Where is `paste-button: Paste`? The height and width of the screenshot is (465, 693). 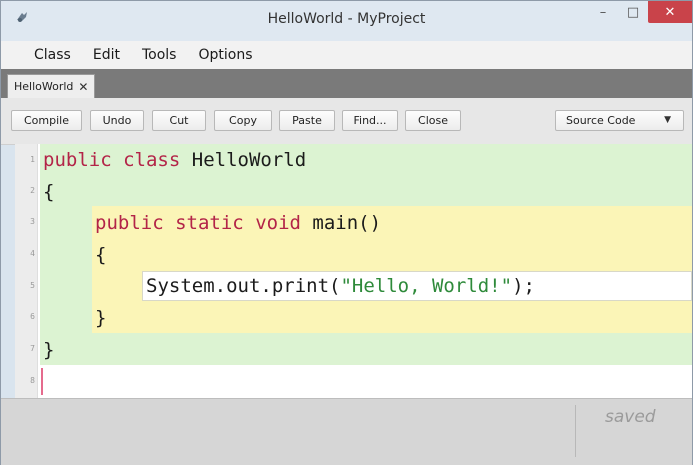 paste-button: Paste is located at coordinates (307, 120).